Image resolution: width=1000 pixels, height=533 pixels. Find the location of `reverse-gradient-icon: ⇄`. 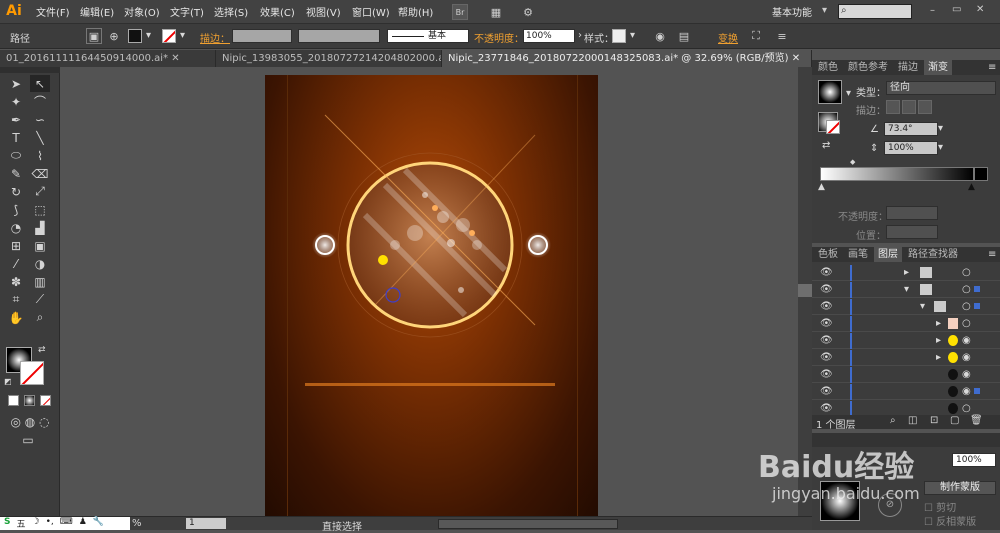

reverse-gradient-icon: ⇄ is located at coordinates (826, 145).